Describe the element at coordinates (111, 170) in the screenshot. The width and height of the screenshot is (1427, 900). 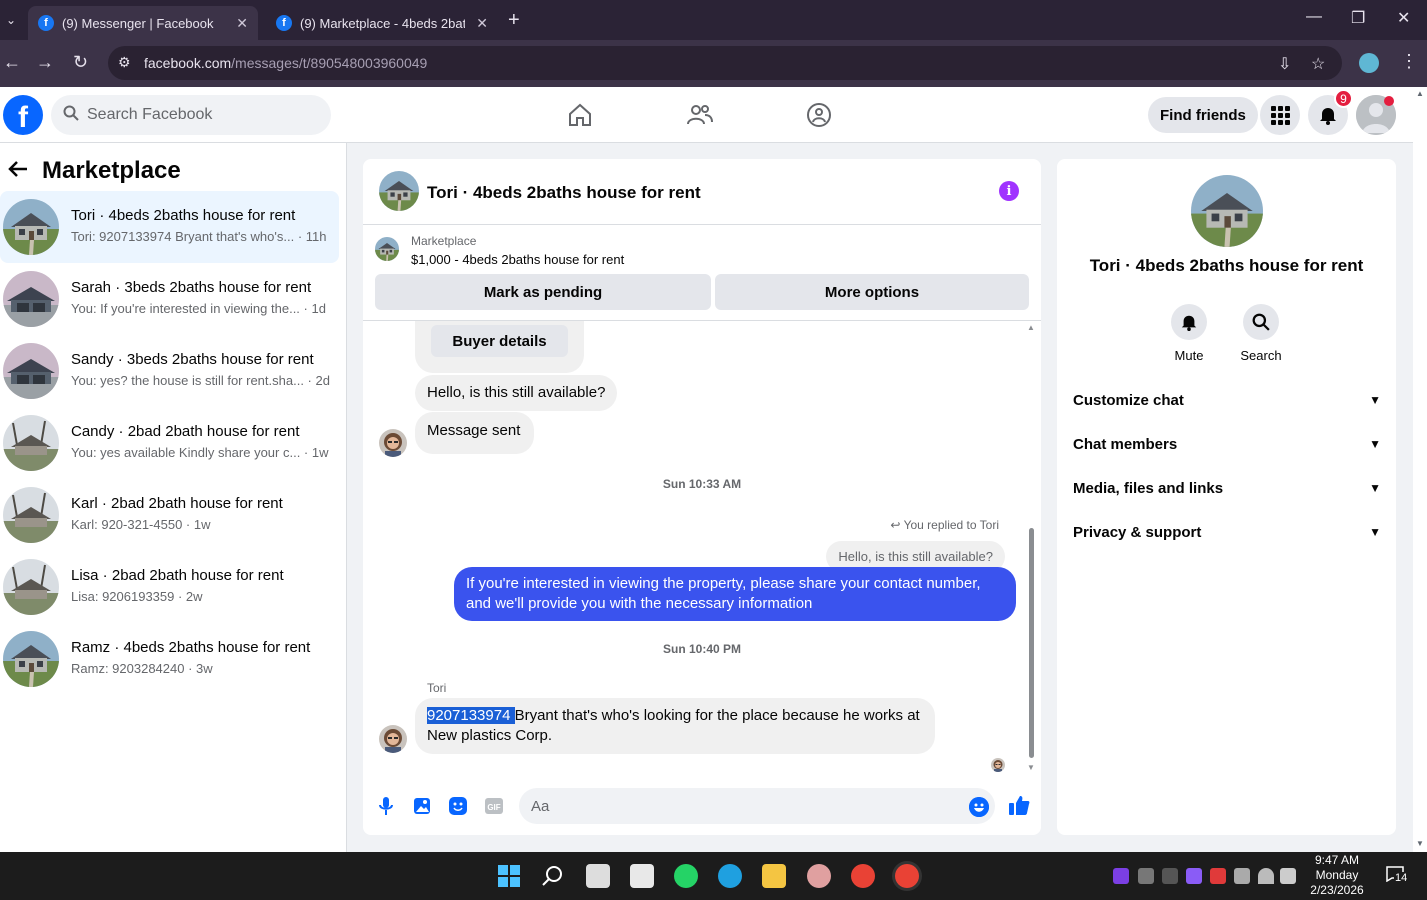
I see `sidebar-title: Marketplace` at that location.